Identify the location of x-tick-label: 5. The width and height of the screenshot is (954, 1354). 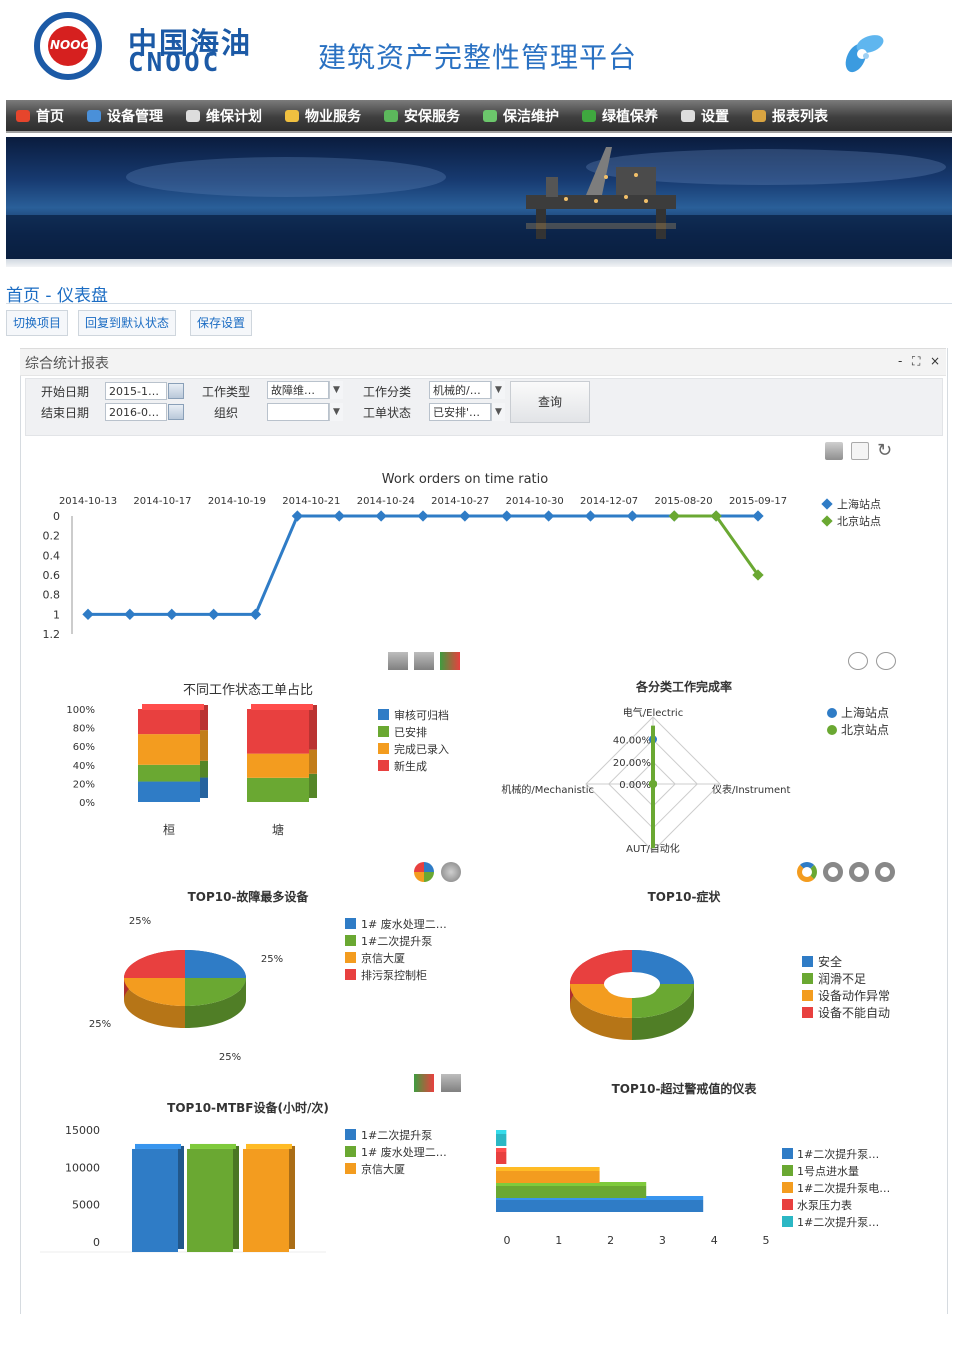
(766, 1240).